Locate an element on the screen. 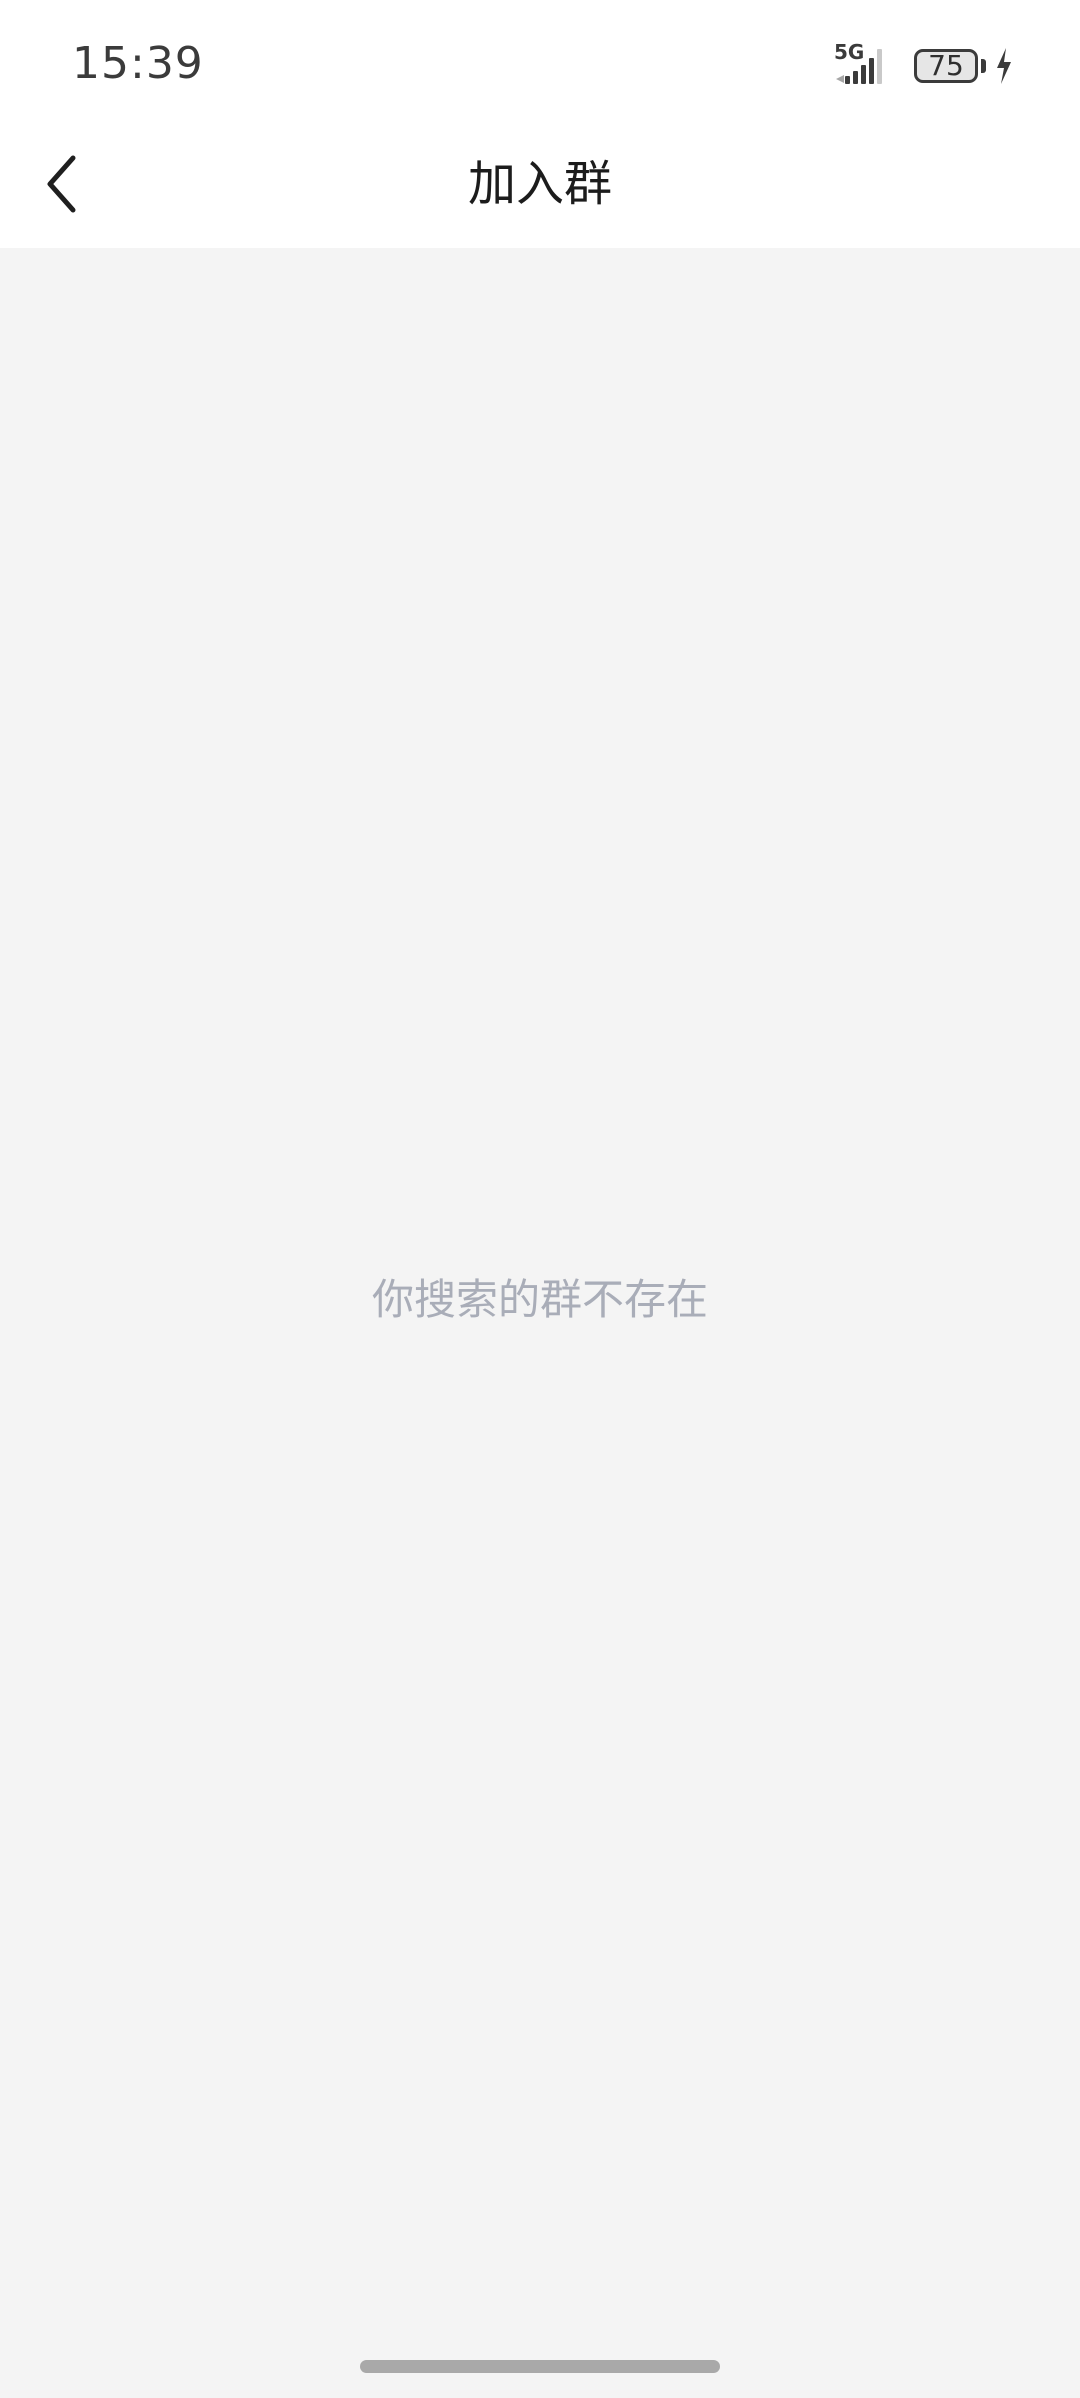 This screenshot has width=1080, height=2398. home-indicator is located at coordinates (540, 2366).